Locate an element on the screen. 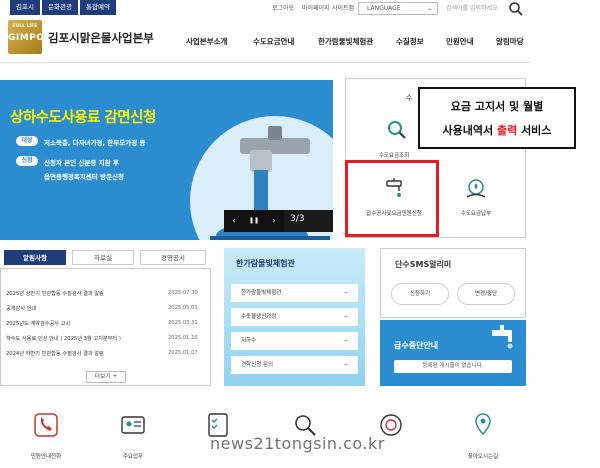  gimpo-logo: FULL LIFE GIMPO is located at coordinates (26, 37).